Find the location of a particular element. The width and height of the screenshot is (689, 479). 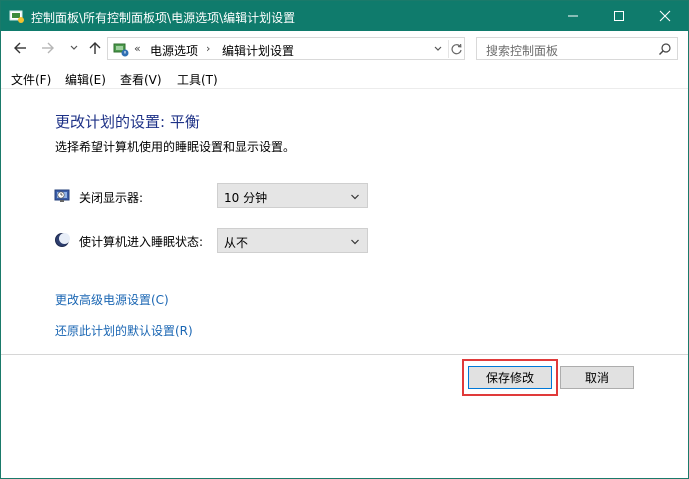

up-button is located at coordinates (95, 48).